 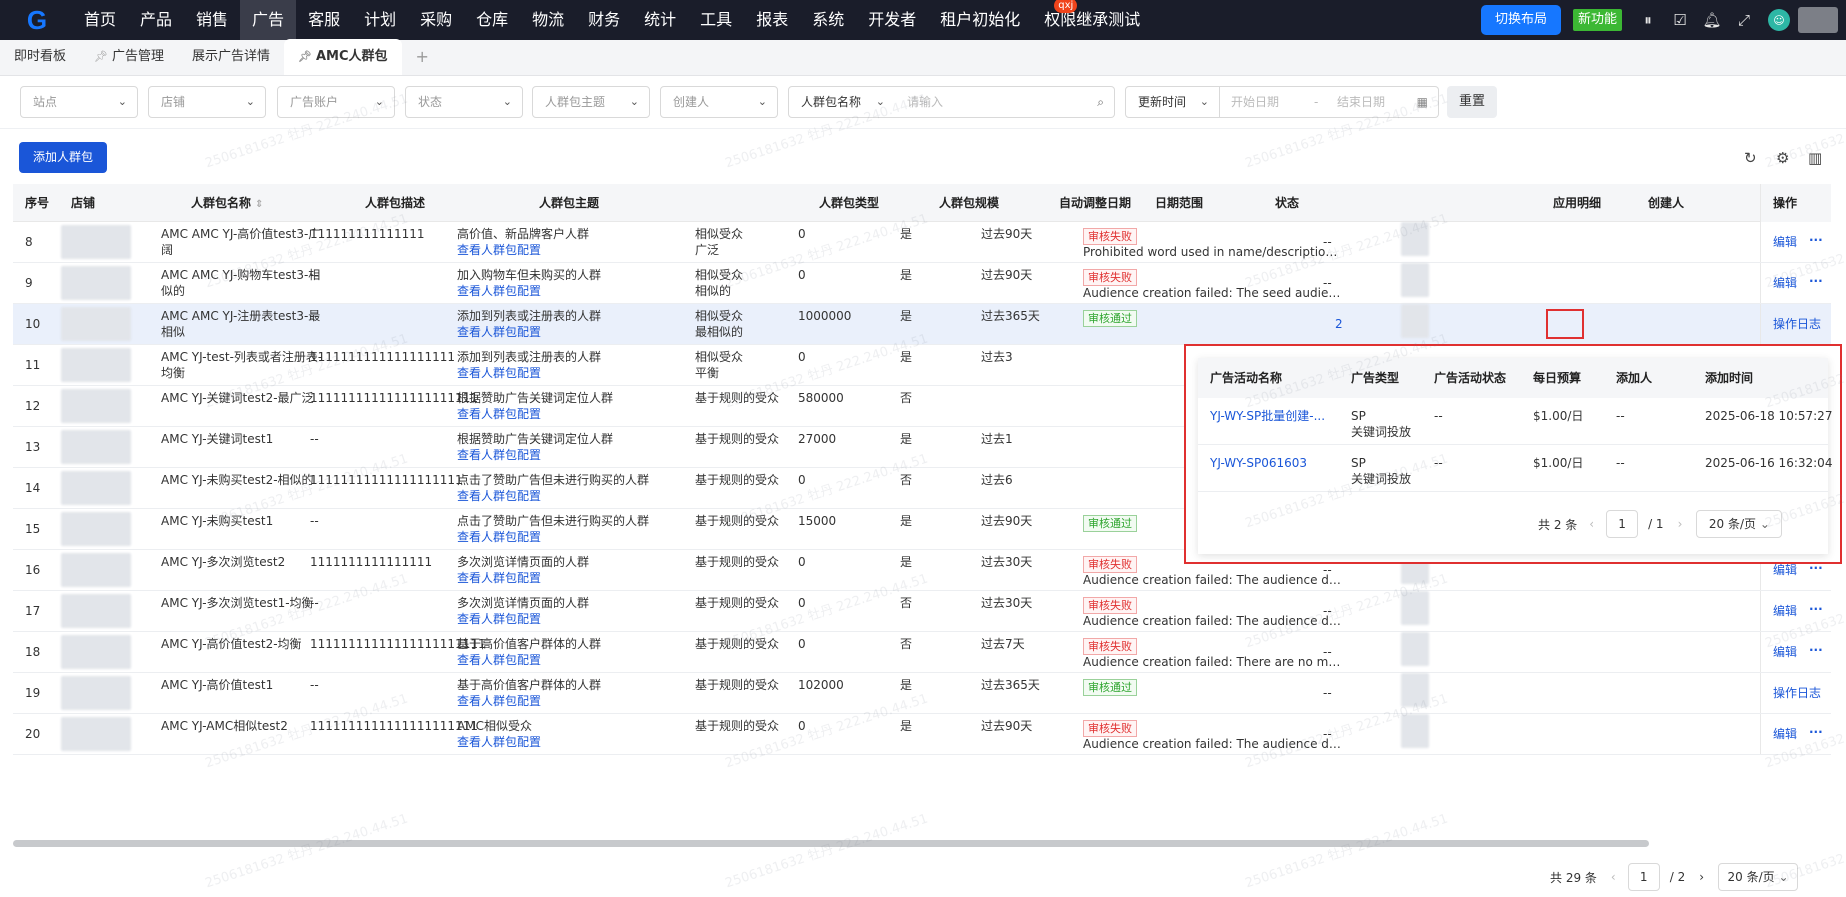 What do you see at coordinates (422, 57) in the screenshot?
I see `add-tab-button: +` at bounding box center [422, 57].